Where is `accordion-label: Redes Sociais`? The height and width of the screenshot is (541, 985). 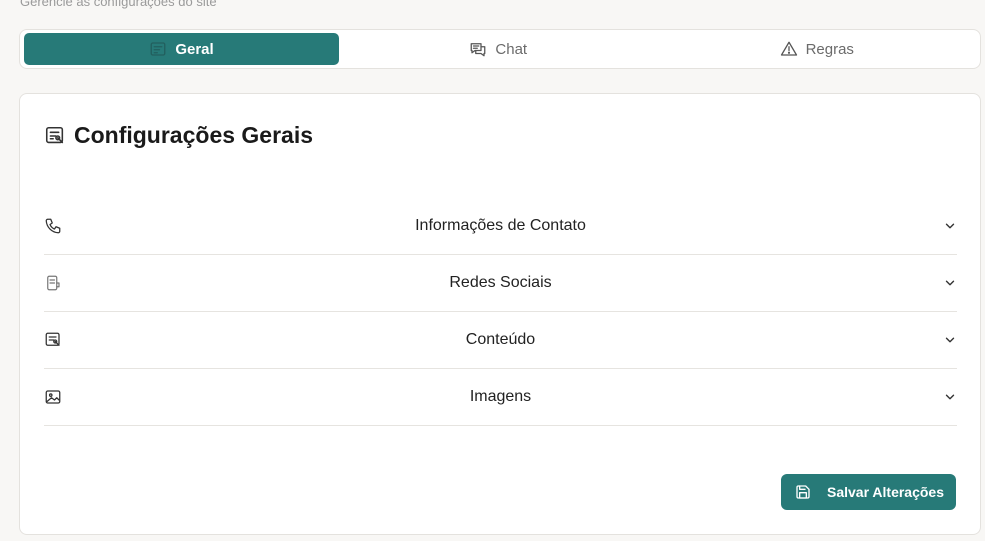
accordion-label: Redes Sociais is located at coordinates (500, 282).